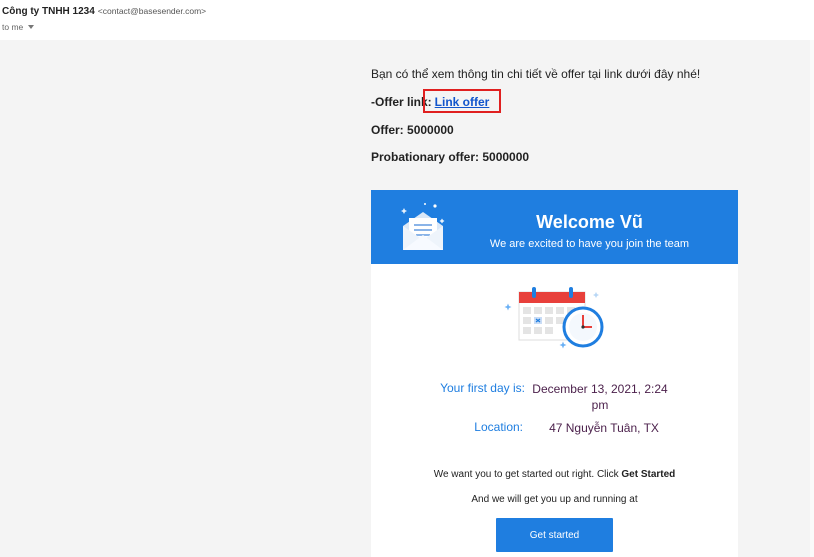 Image resolution: width=814 pixels, height=557 pixels. What do you see at coordinates (648, 474) in the screenshot?
I see `instruction-bold: Get Started` at bounding box center [648, 474].